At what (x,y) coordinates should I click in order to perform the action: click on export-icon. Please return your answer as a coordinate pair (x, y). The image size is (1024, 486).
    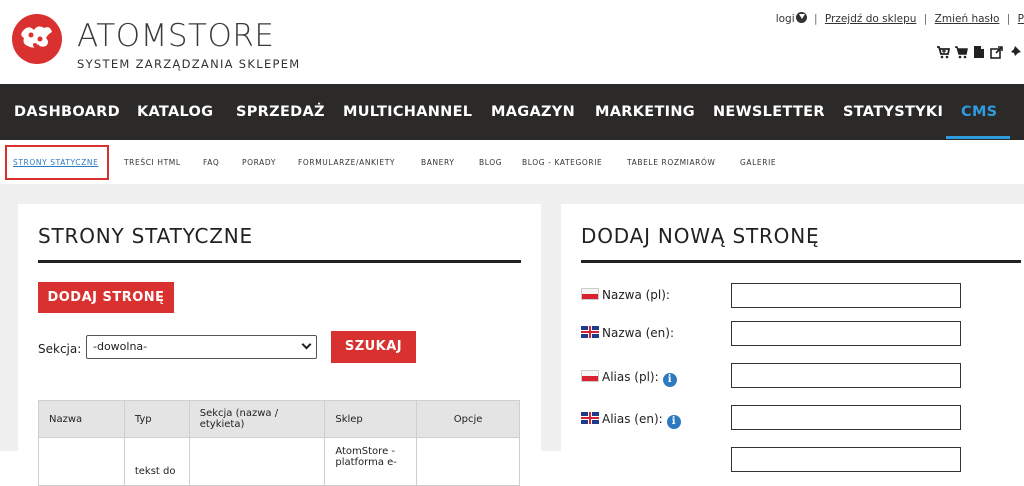
    Looking at the image, I should click on (997, 51).